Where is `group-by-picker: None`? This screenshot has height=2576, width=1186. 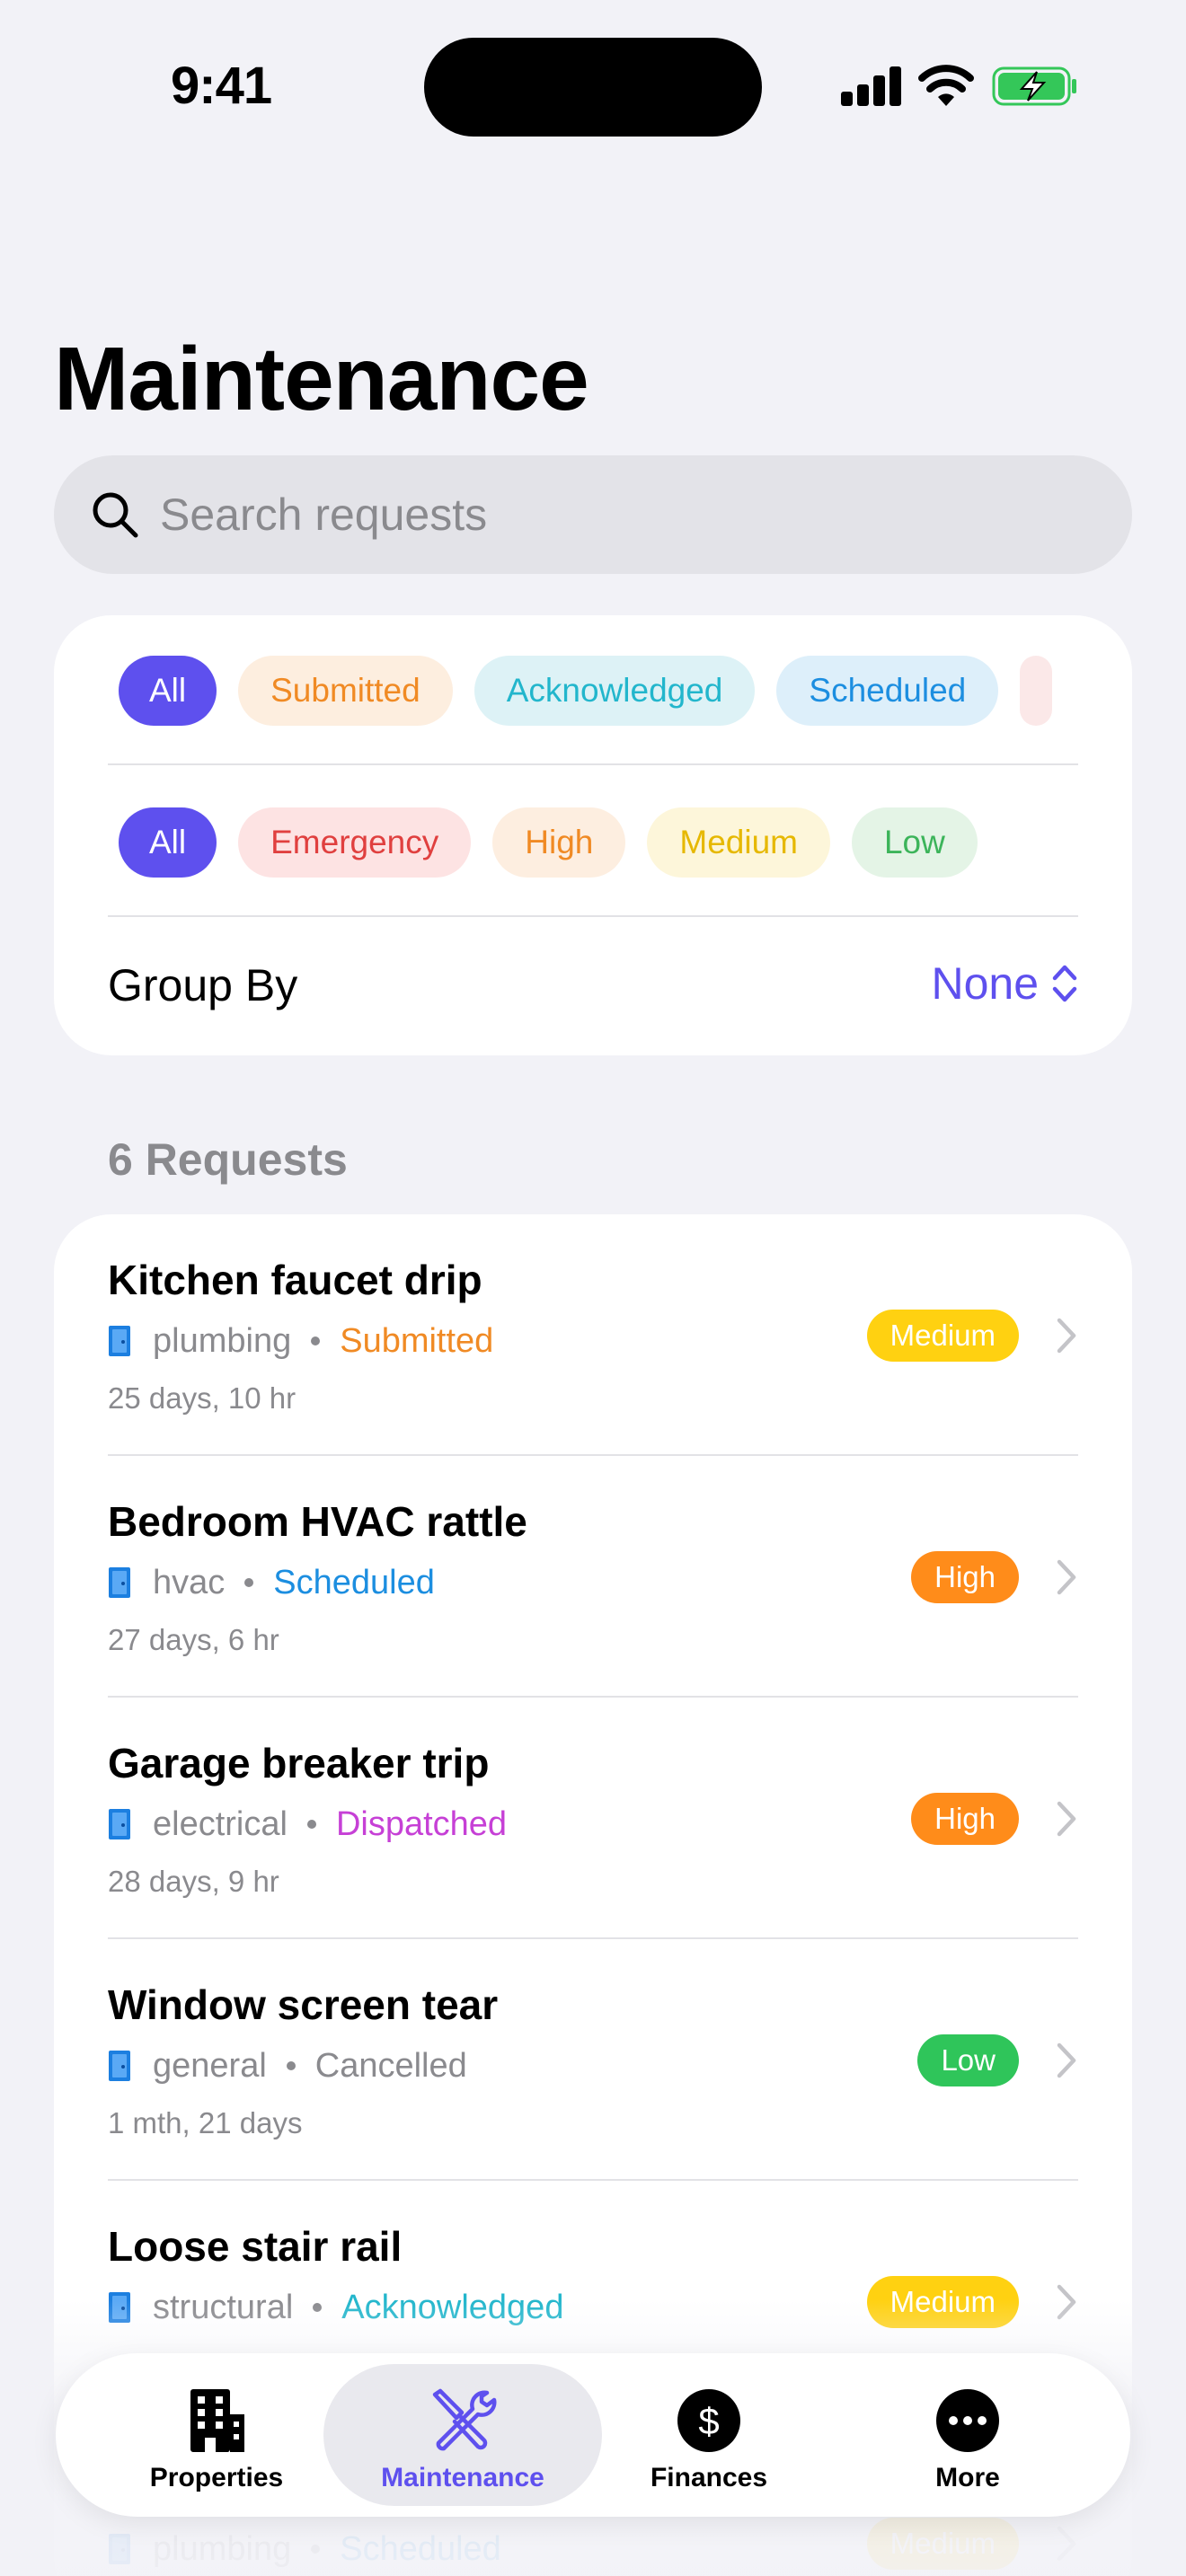 group-by-picker: None is located at coordinates (1004, 983).